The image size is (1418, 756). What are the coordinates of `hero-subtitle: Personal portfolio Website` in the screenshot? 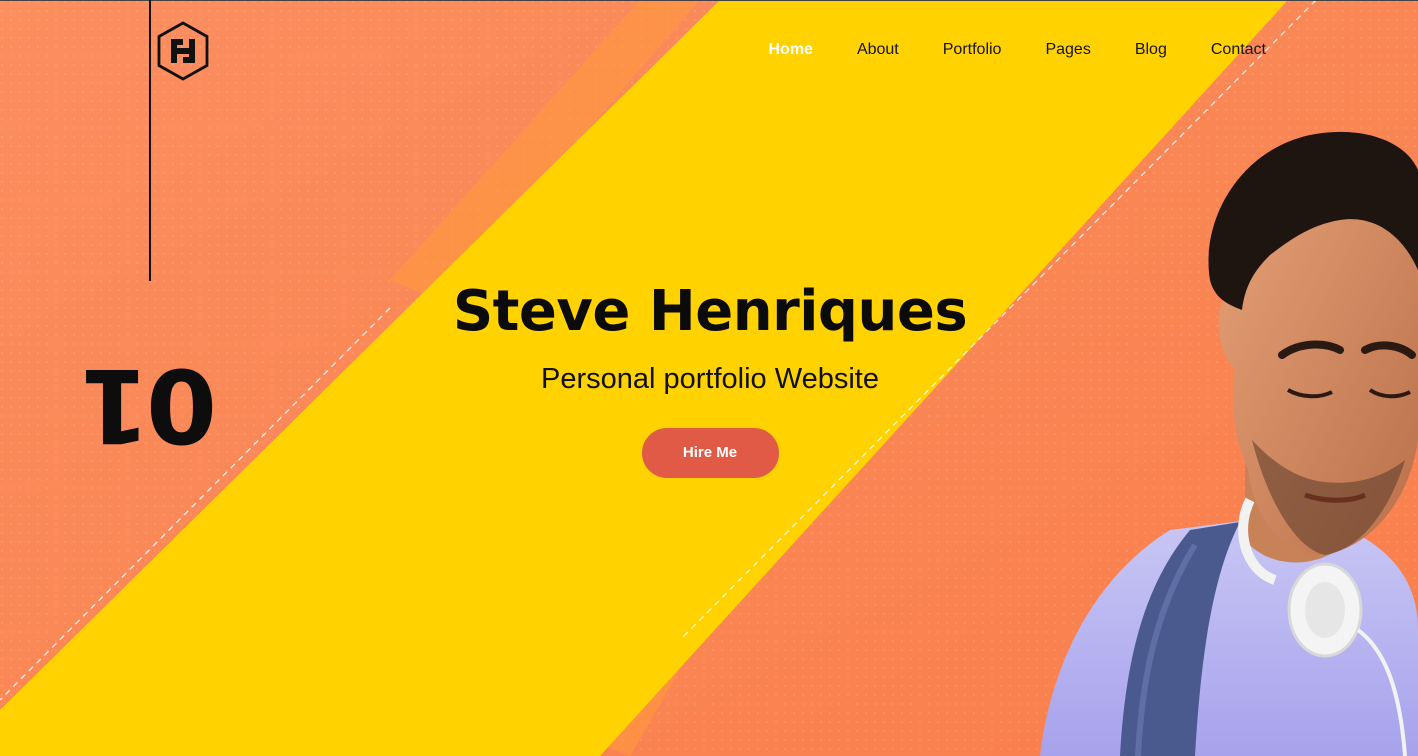 It's located at (710, 379).